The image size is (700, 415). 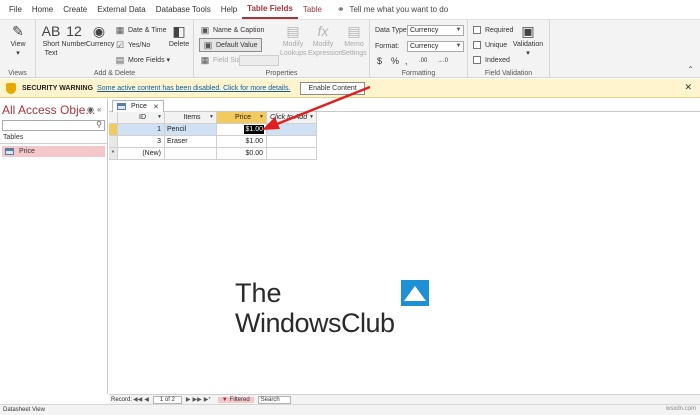 What do you see at coordinates (141, 142) in the screenshot?
I see `cell-id: 3` at bounding box center [141, 142].